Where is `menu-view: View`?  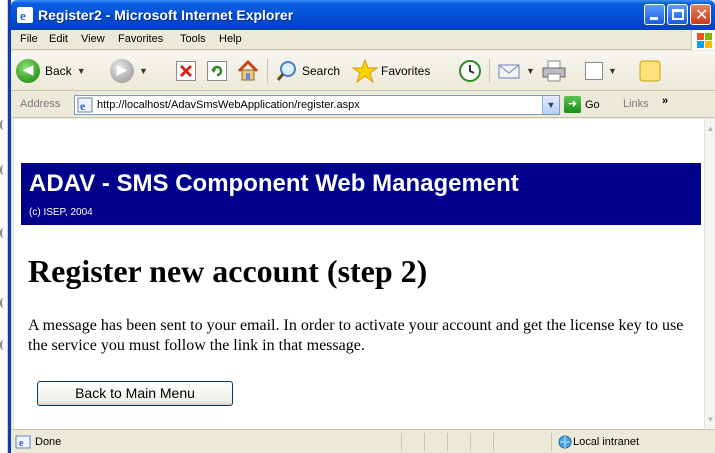 menu-view: View is located at coordinates (93, 39).